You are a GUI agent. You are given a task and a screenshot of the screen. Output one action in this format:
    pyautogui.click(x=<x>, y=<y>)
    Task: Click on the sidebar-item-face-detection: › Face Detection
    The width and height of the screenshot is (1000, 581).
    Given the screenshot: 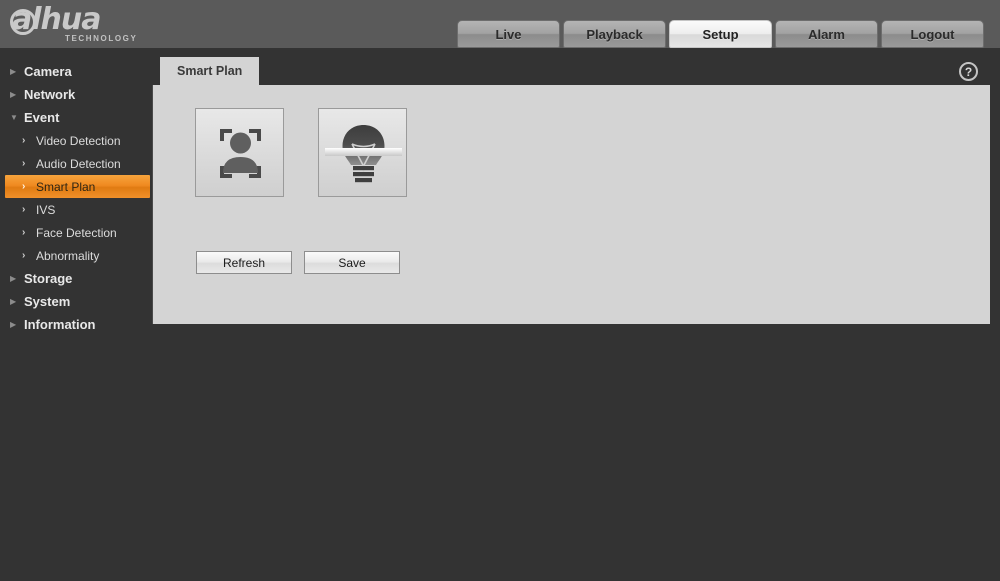 What is the action you would take?
    pyautogui.click(x=76, y=232)
    